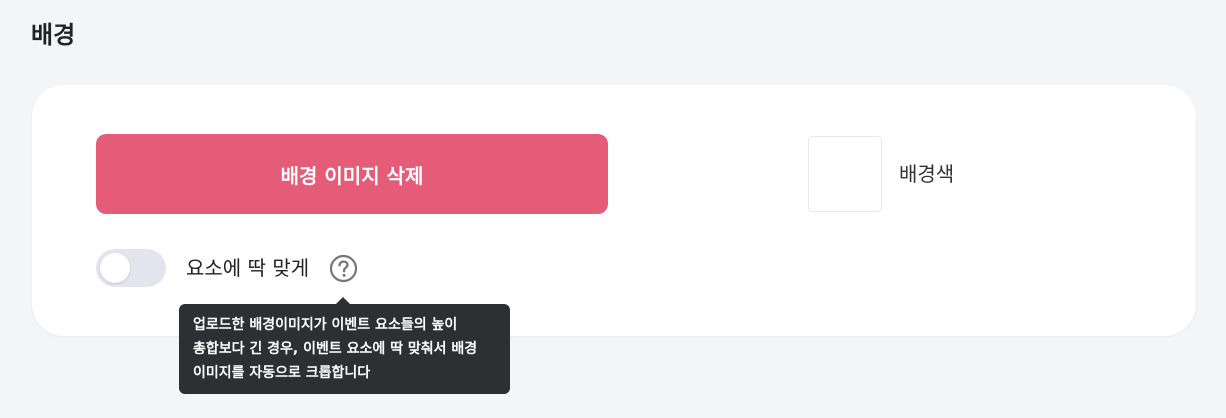  What do you see at coordinates (352, 174) in the screenshot?
I see `delete-background-image-button: 배경 이미지 삭제` at bounding box center [352, 174].